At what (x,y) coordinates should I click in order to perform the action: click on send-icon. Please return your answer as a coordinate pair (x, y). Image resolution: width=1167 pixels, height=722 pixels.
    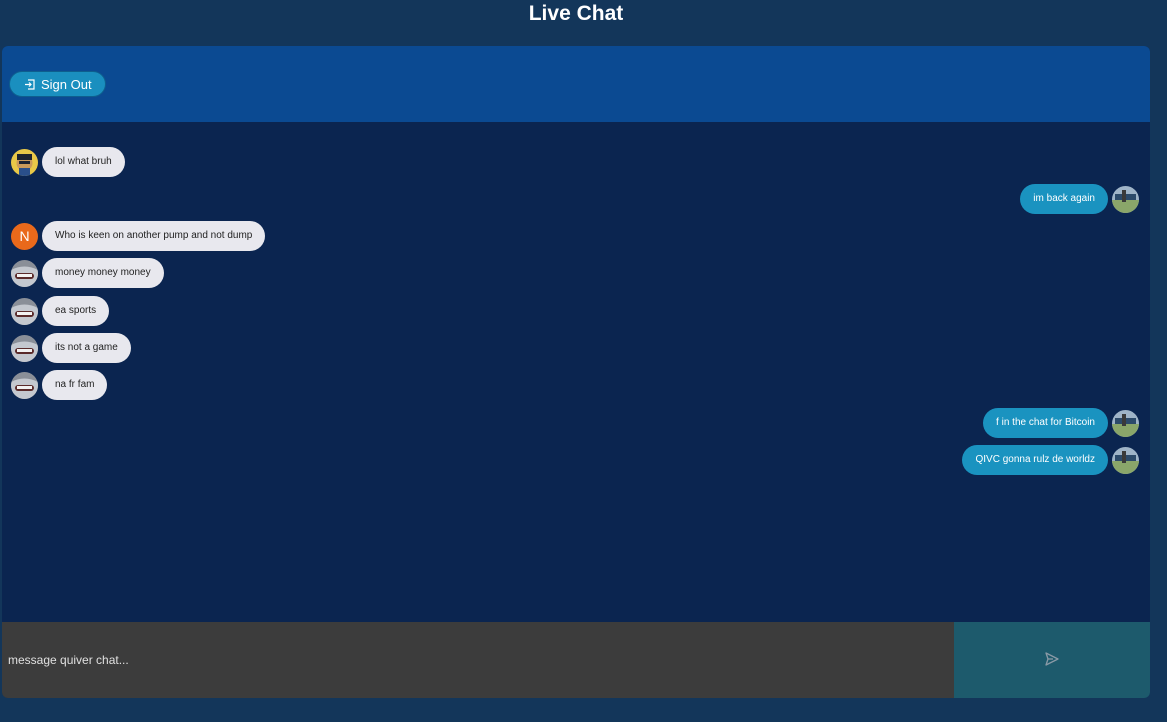
    Looking at the image, I should click on (1052, 660).